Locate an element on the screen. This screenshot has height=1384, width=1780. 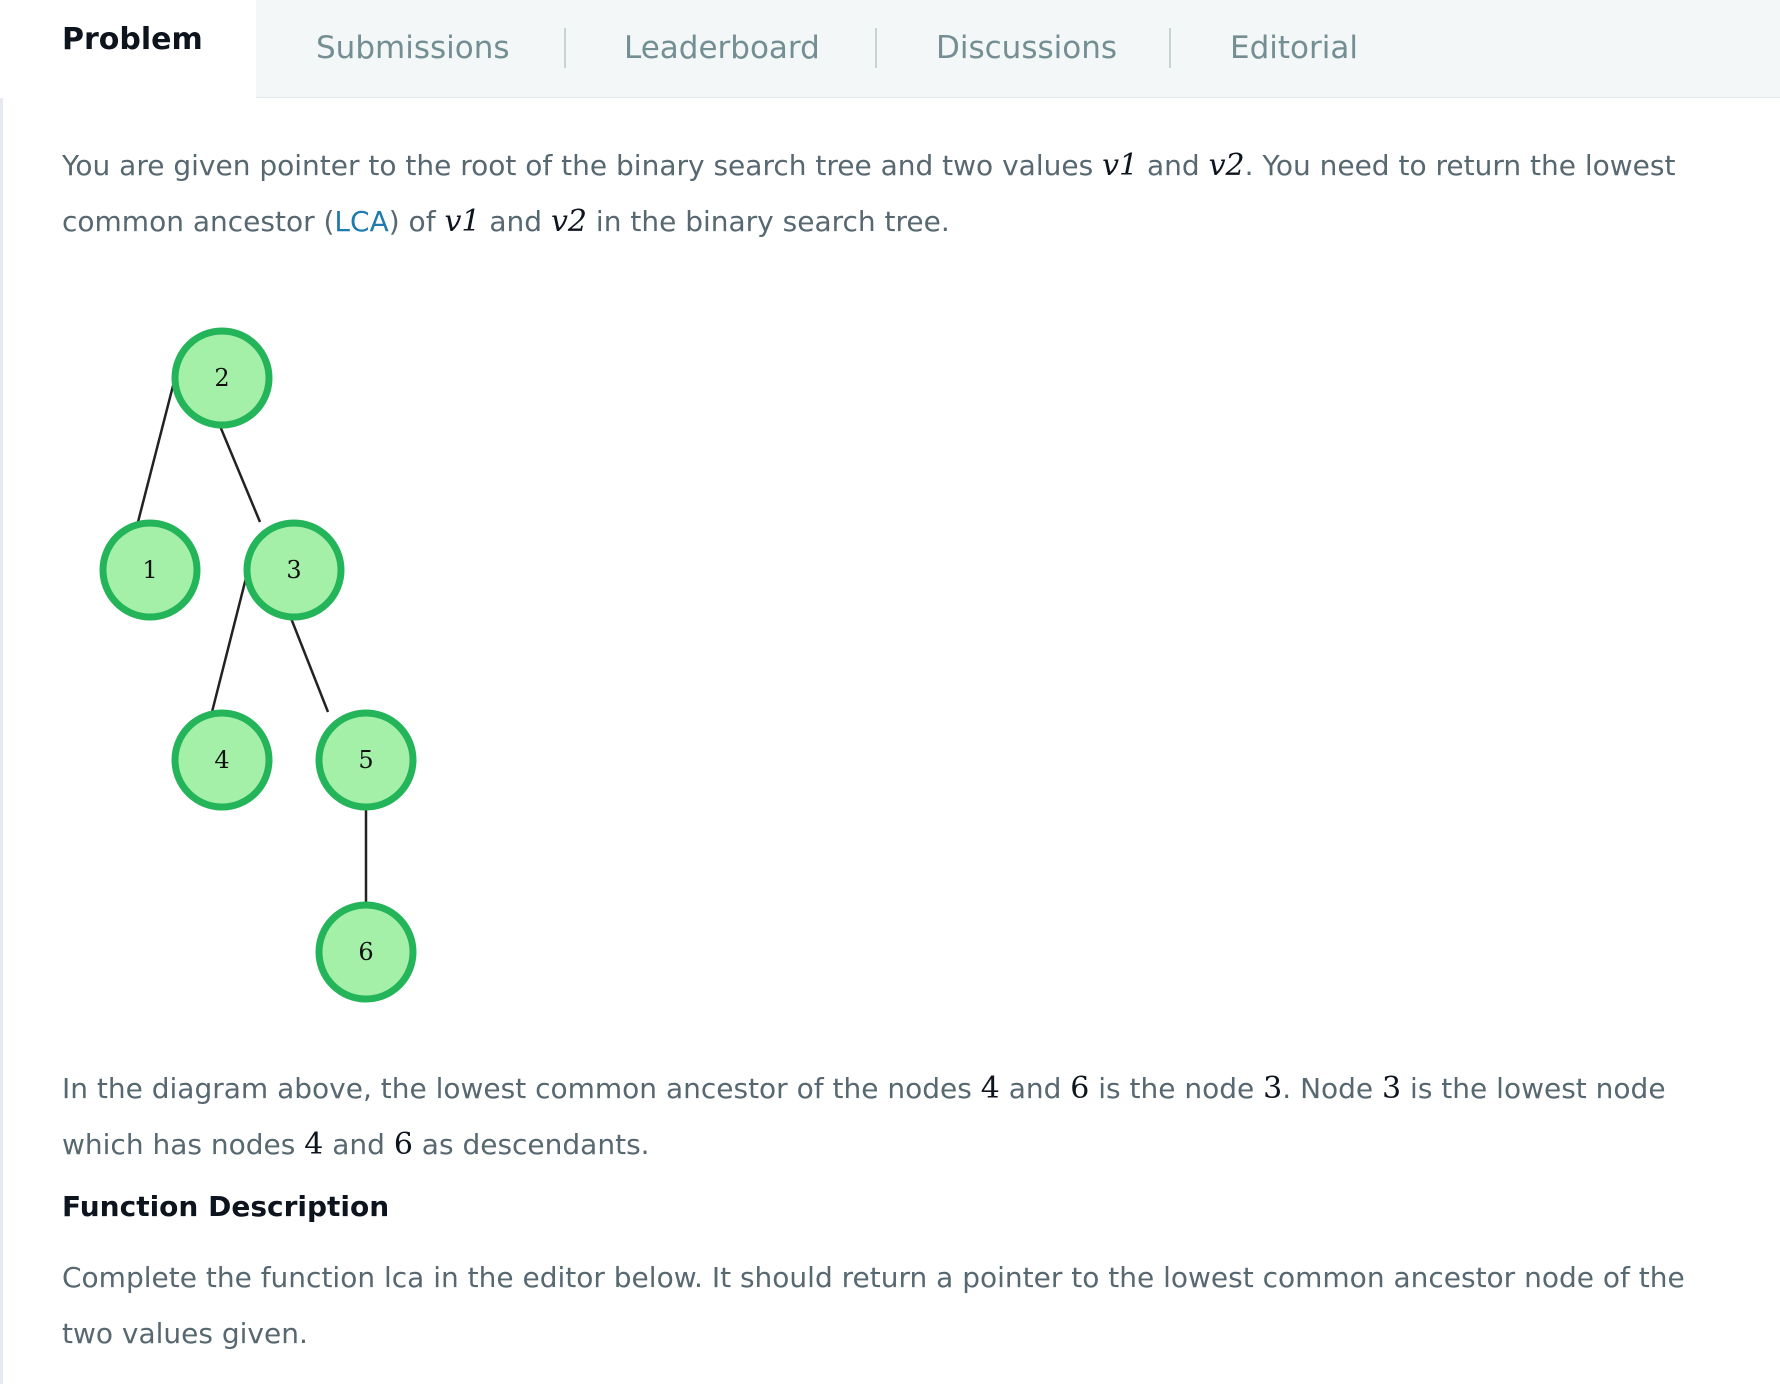
tab-leaderboard: Leaderboard is located at coordinates (722, 48).